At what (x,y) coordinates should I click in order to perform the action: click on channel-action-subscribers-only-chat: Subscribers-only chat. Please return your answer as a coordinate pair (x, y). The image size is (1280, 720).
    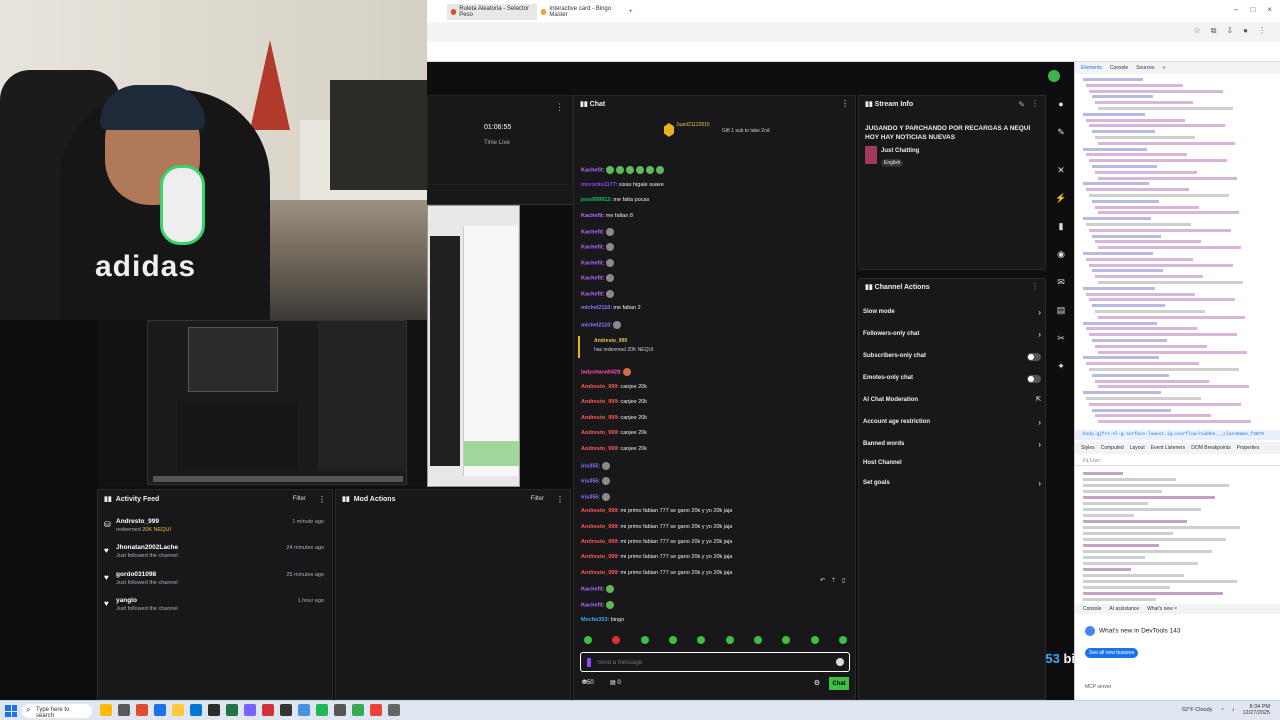
    Looking at the image, I should click on (953, 360).